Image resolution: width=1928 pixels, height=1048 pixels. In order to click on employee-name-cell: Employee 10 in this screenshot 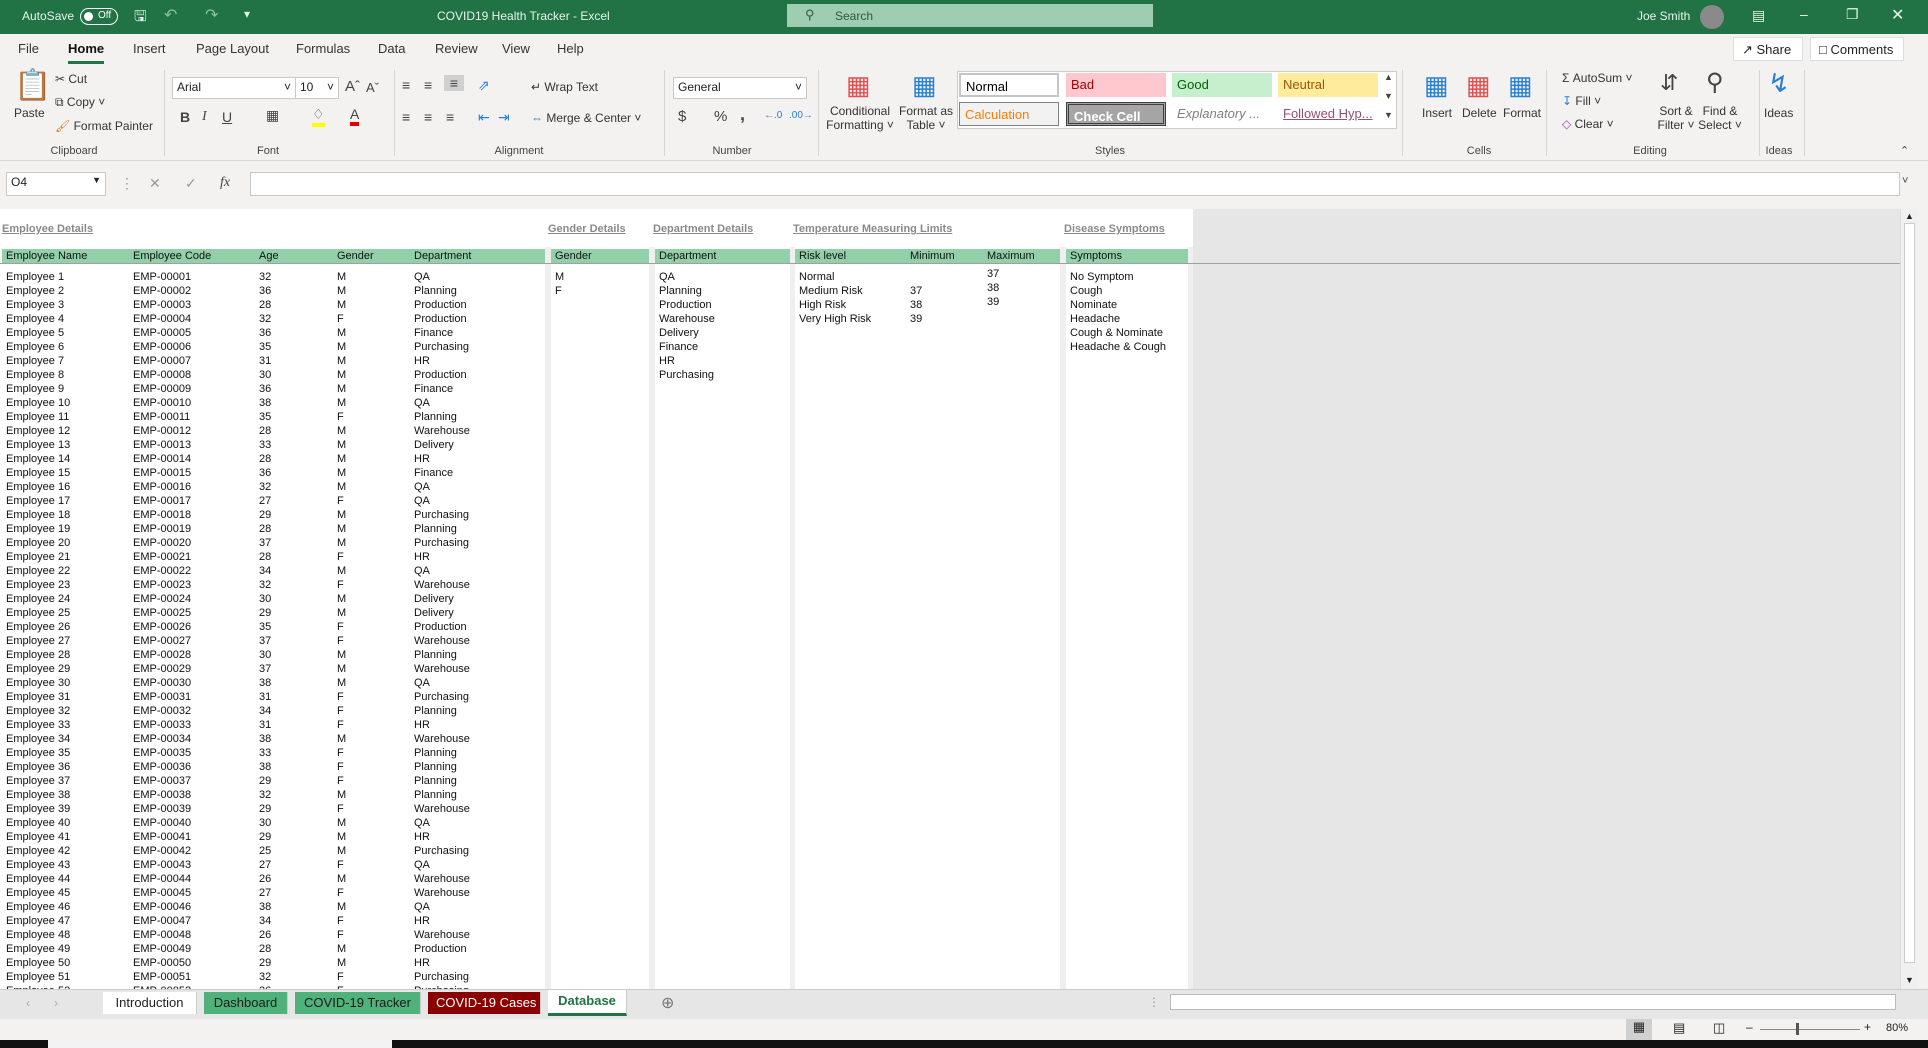, I will do `click(38, 403)`.